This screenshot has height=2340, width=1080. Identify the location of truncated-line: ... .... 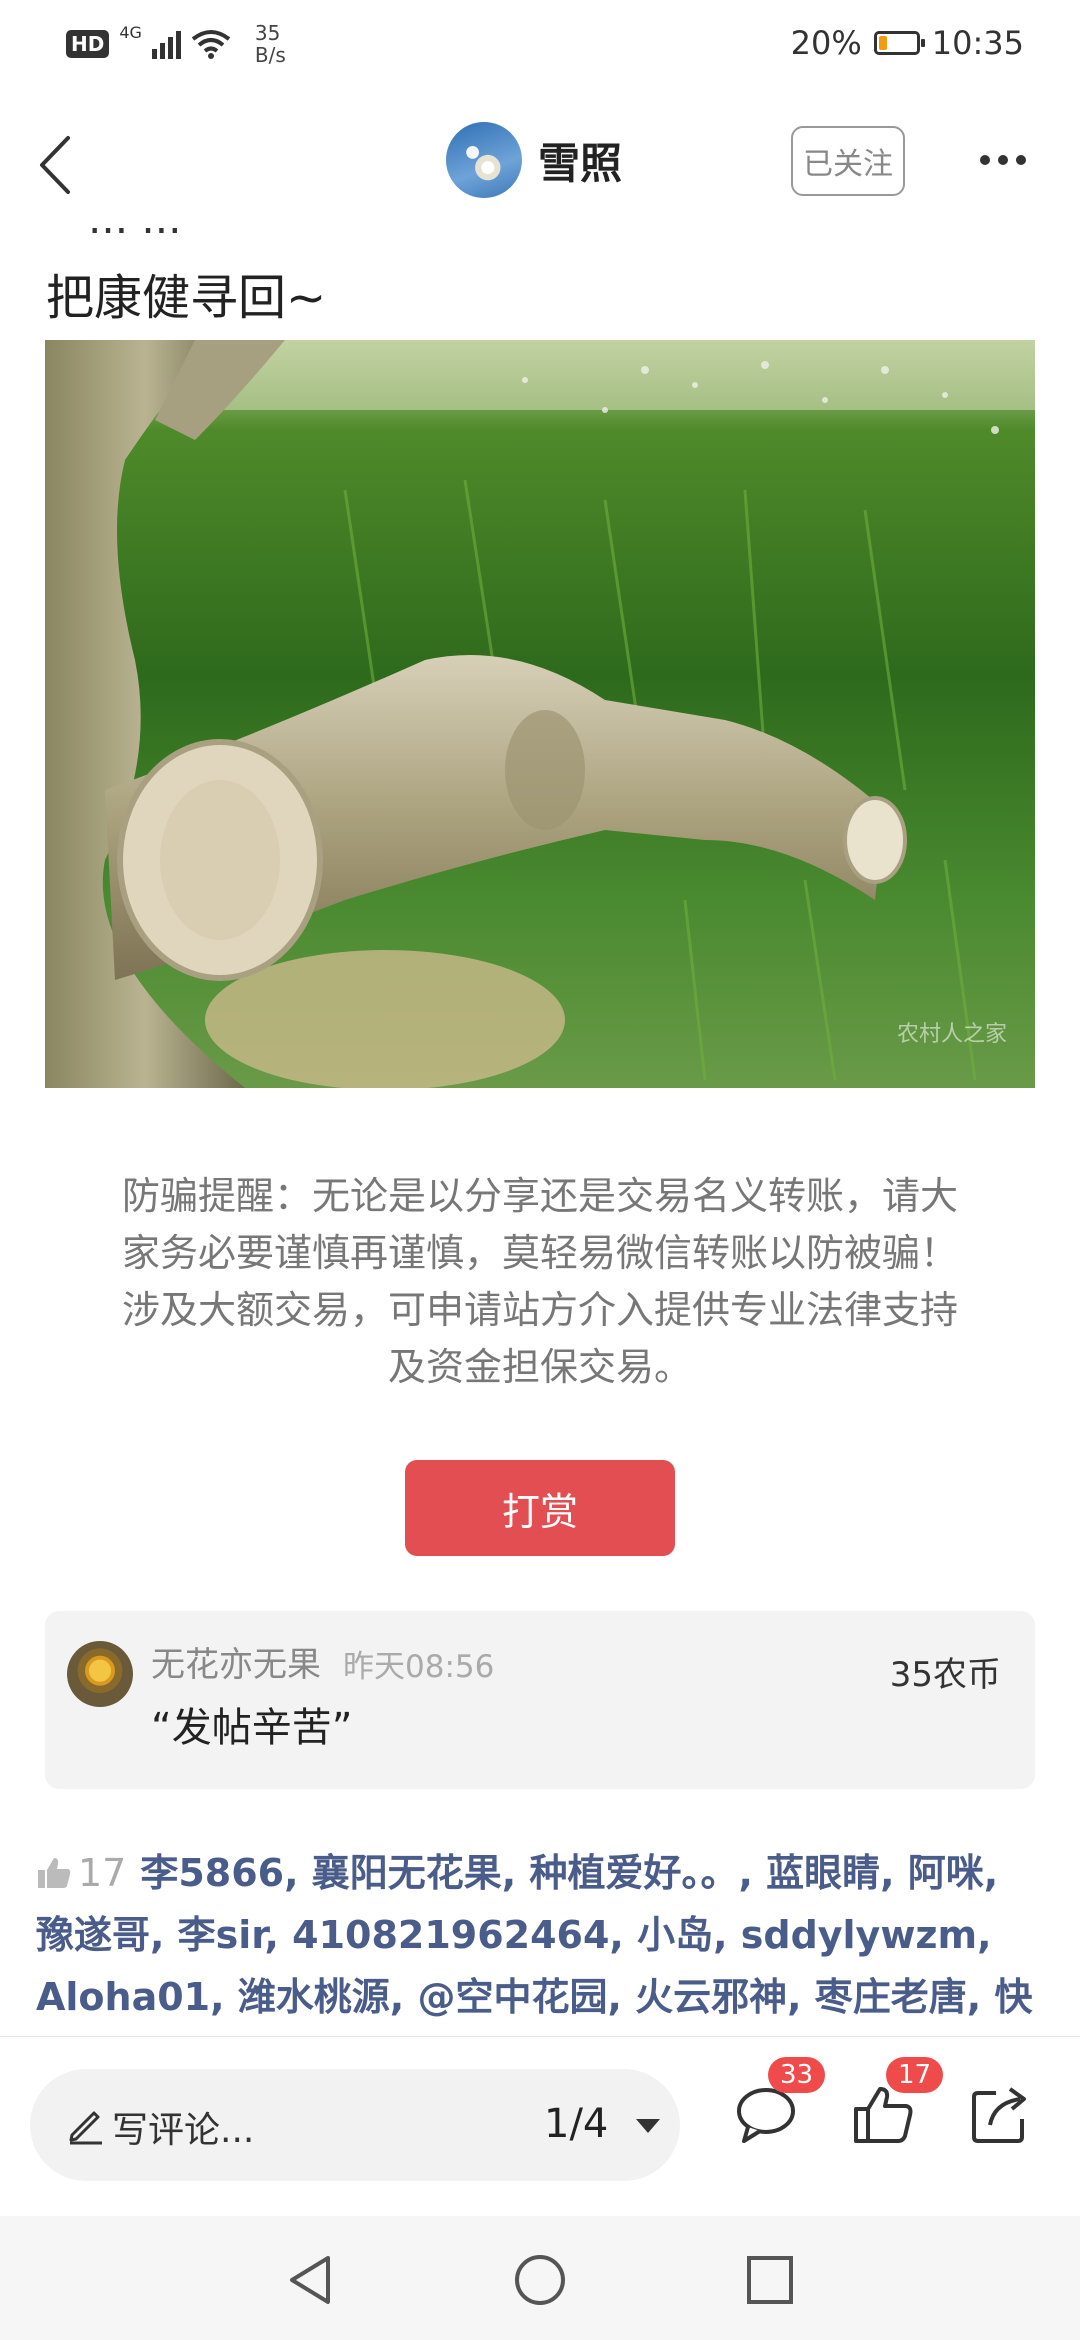
(134, 235).